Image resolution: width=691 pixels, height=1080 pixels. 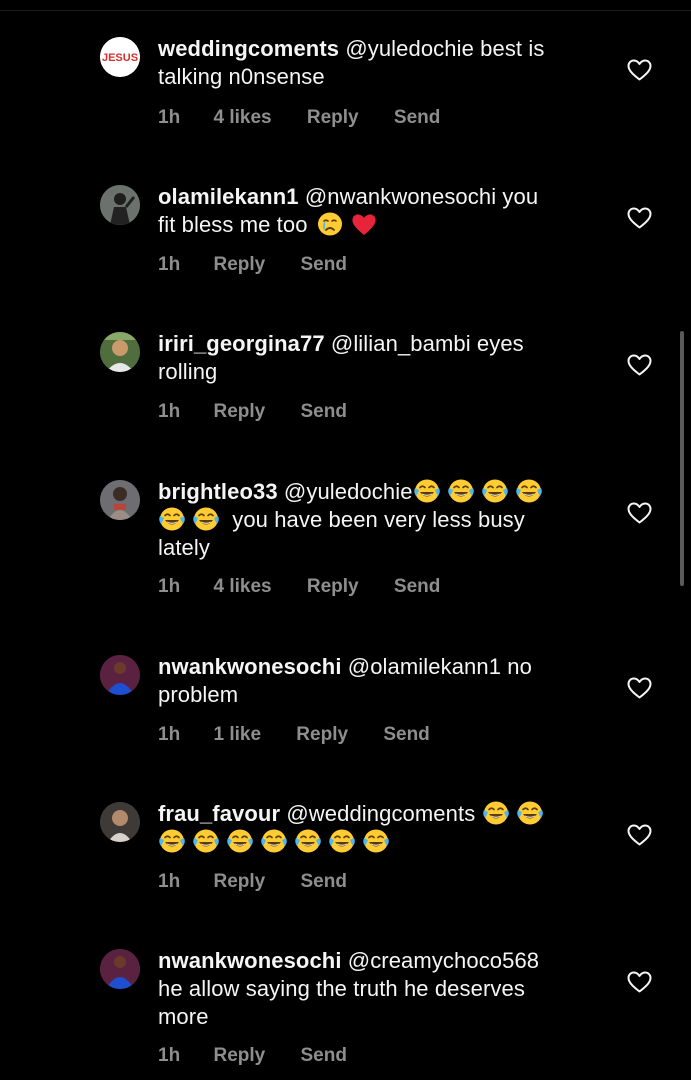 What do you see at coordinates (241, 76) in the screenshot?
I see `comment-body: talking n0nsense` at bounding box center [241, 76].